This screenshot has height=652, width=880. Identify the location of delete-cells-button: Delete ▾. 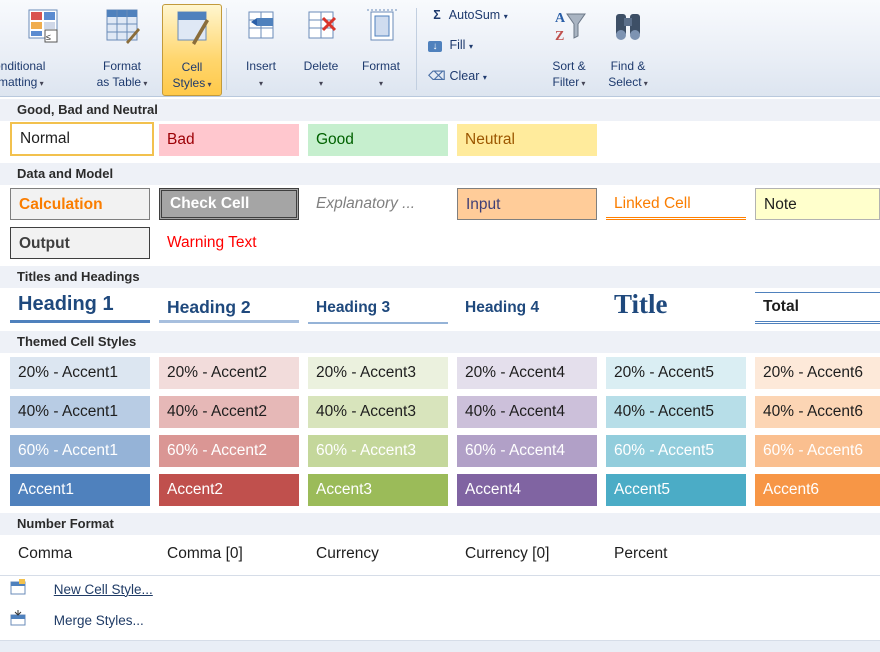
(321, 49).